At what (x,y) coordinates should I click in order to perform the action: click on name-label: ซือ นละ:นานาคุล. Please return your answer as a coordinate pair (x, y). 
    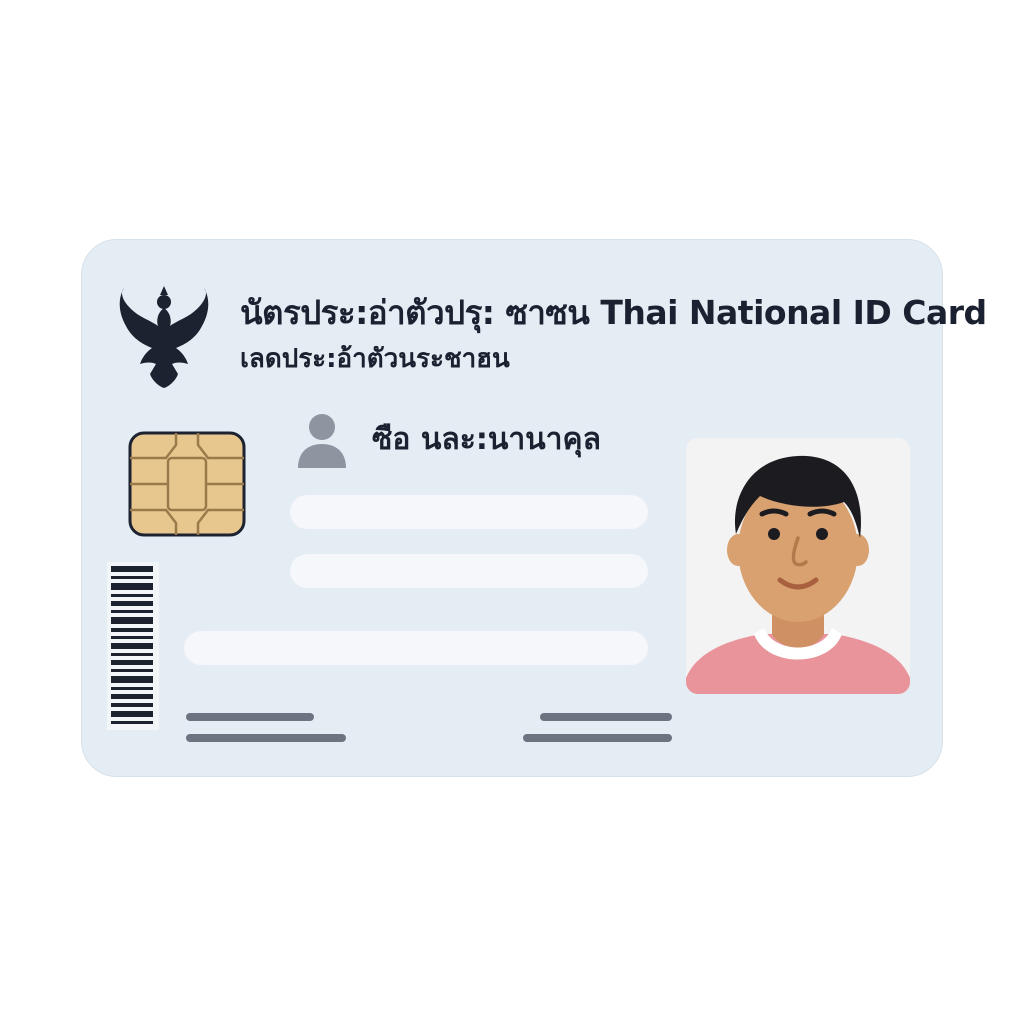
    Looking at the image, I should click on (486, 439).